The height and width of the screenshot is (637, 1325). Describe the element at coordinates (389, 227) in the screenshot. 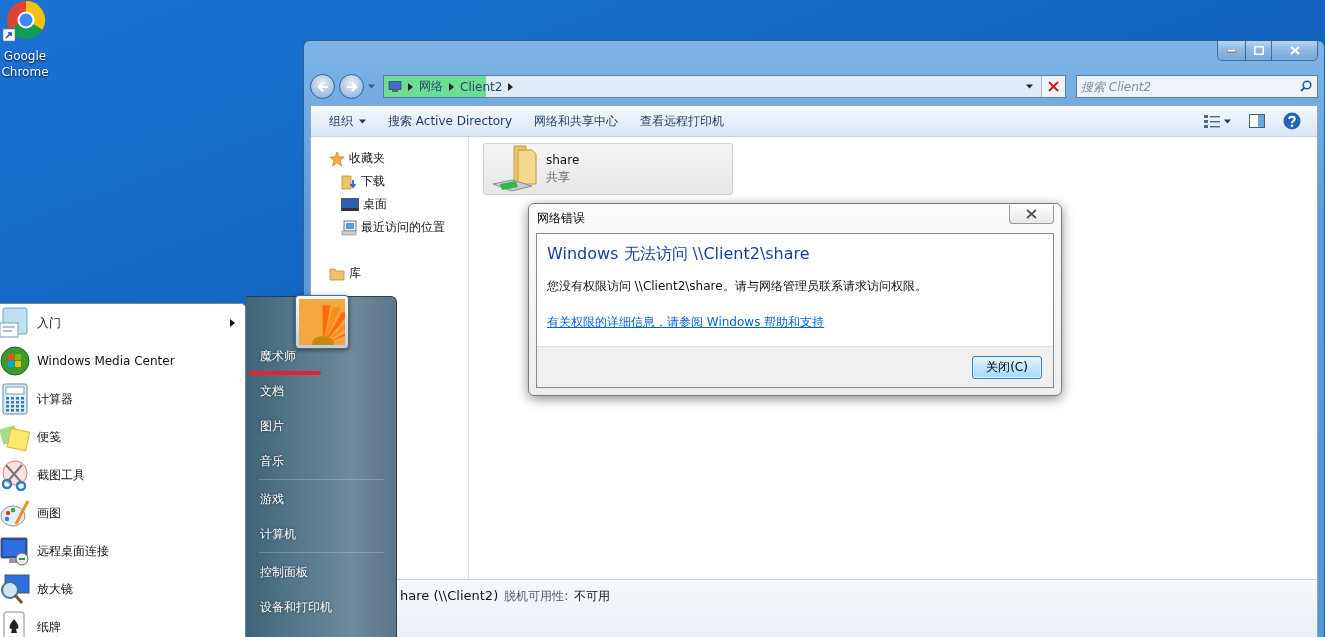

I see `nav-item: 最近访问的位置` at that location.